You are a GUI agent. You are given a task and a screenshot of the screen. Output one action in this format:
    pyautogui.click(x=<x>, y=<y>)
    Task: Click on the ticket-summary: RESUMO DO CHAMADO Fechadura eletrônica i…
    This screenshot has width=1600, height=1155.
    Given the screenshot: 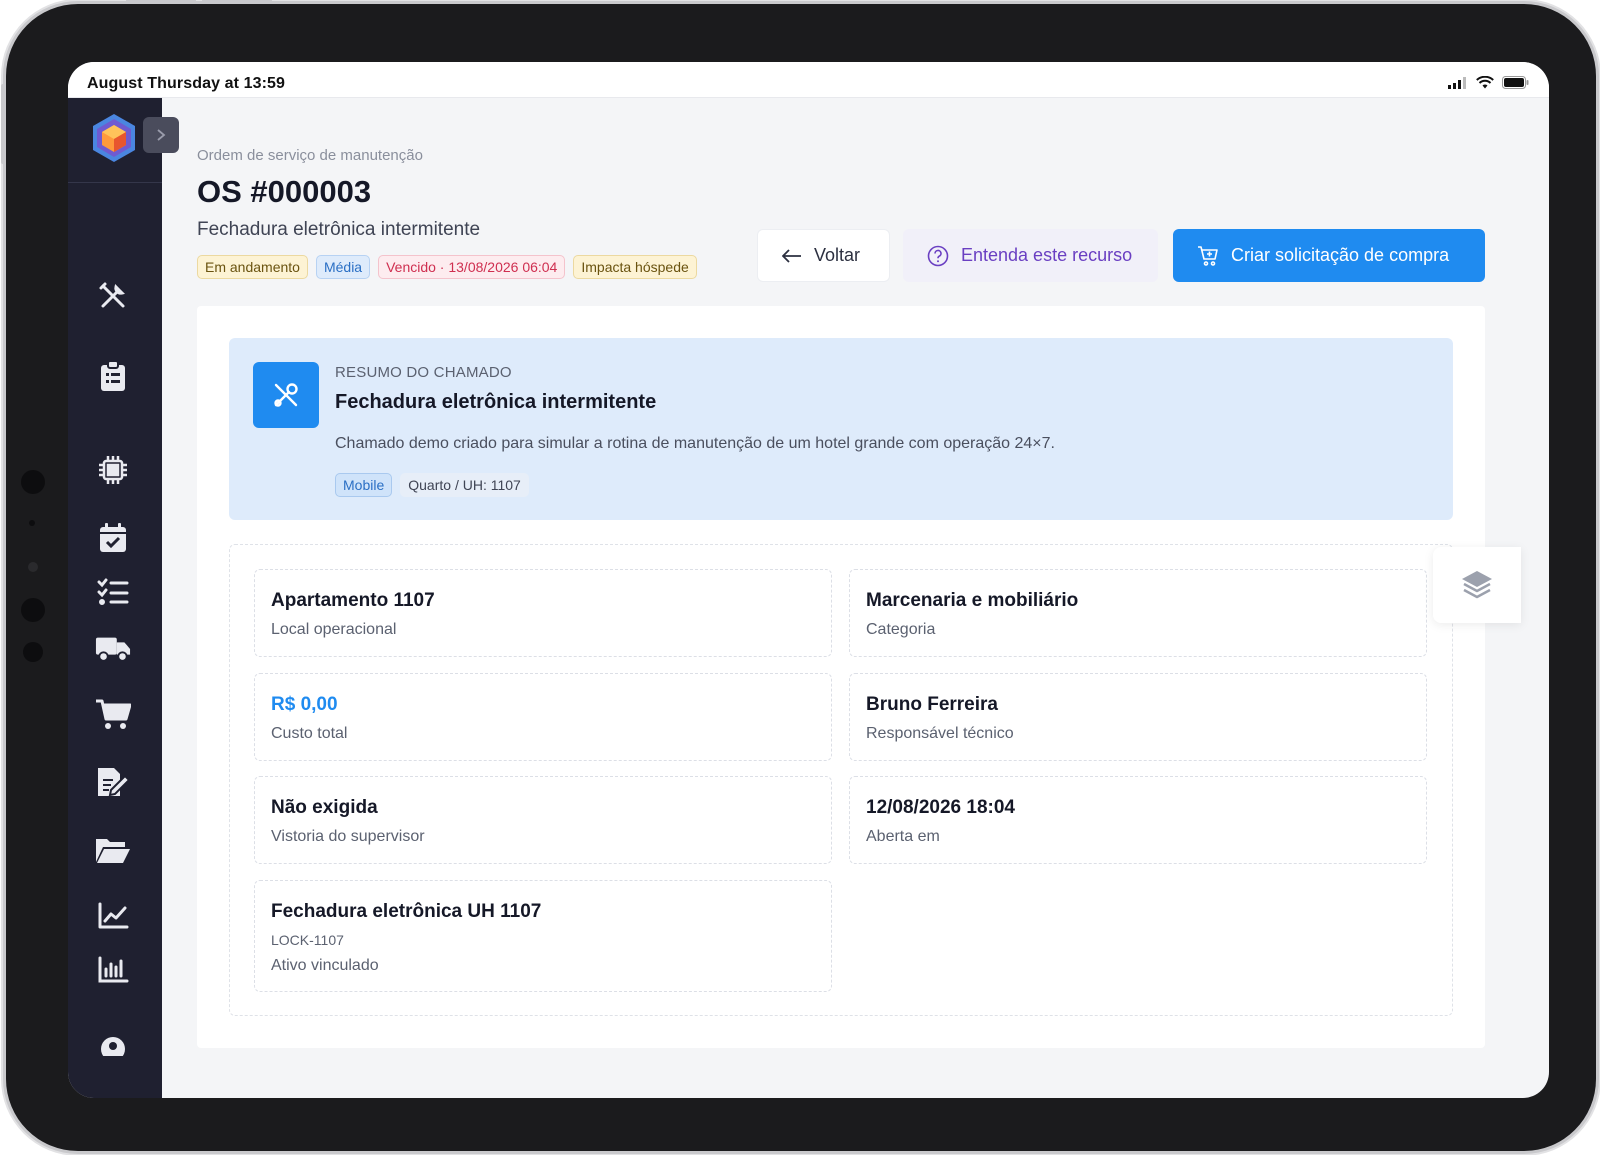 What is the action you would take?
    pyautogui.click(x=841, y=429)
    